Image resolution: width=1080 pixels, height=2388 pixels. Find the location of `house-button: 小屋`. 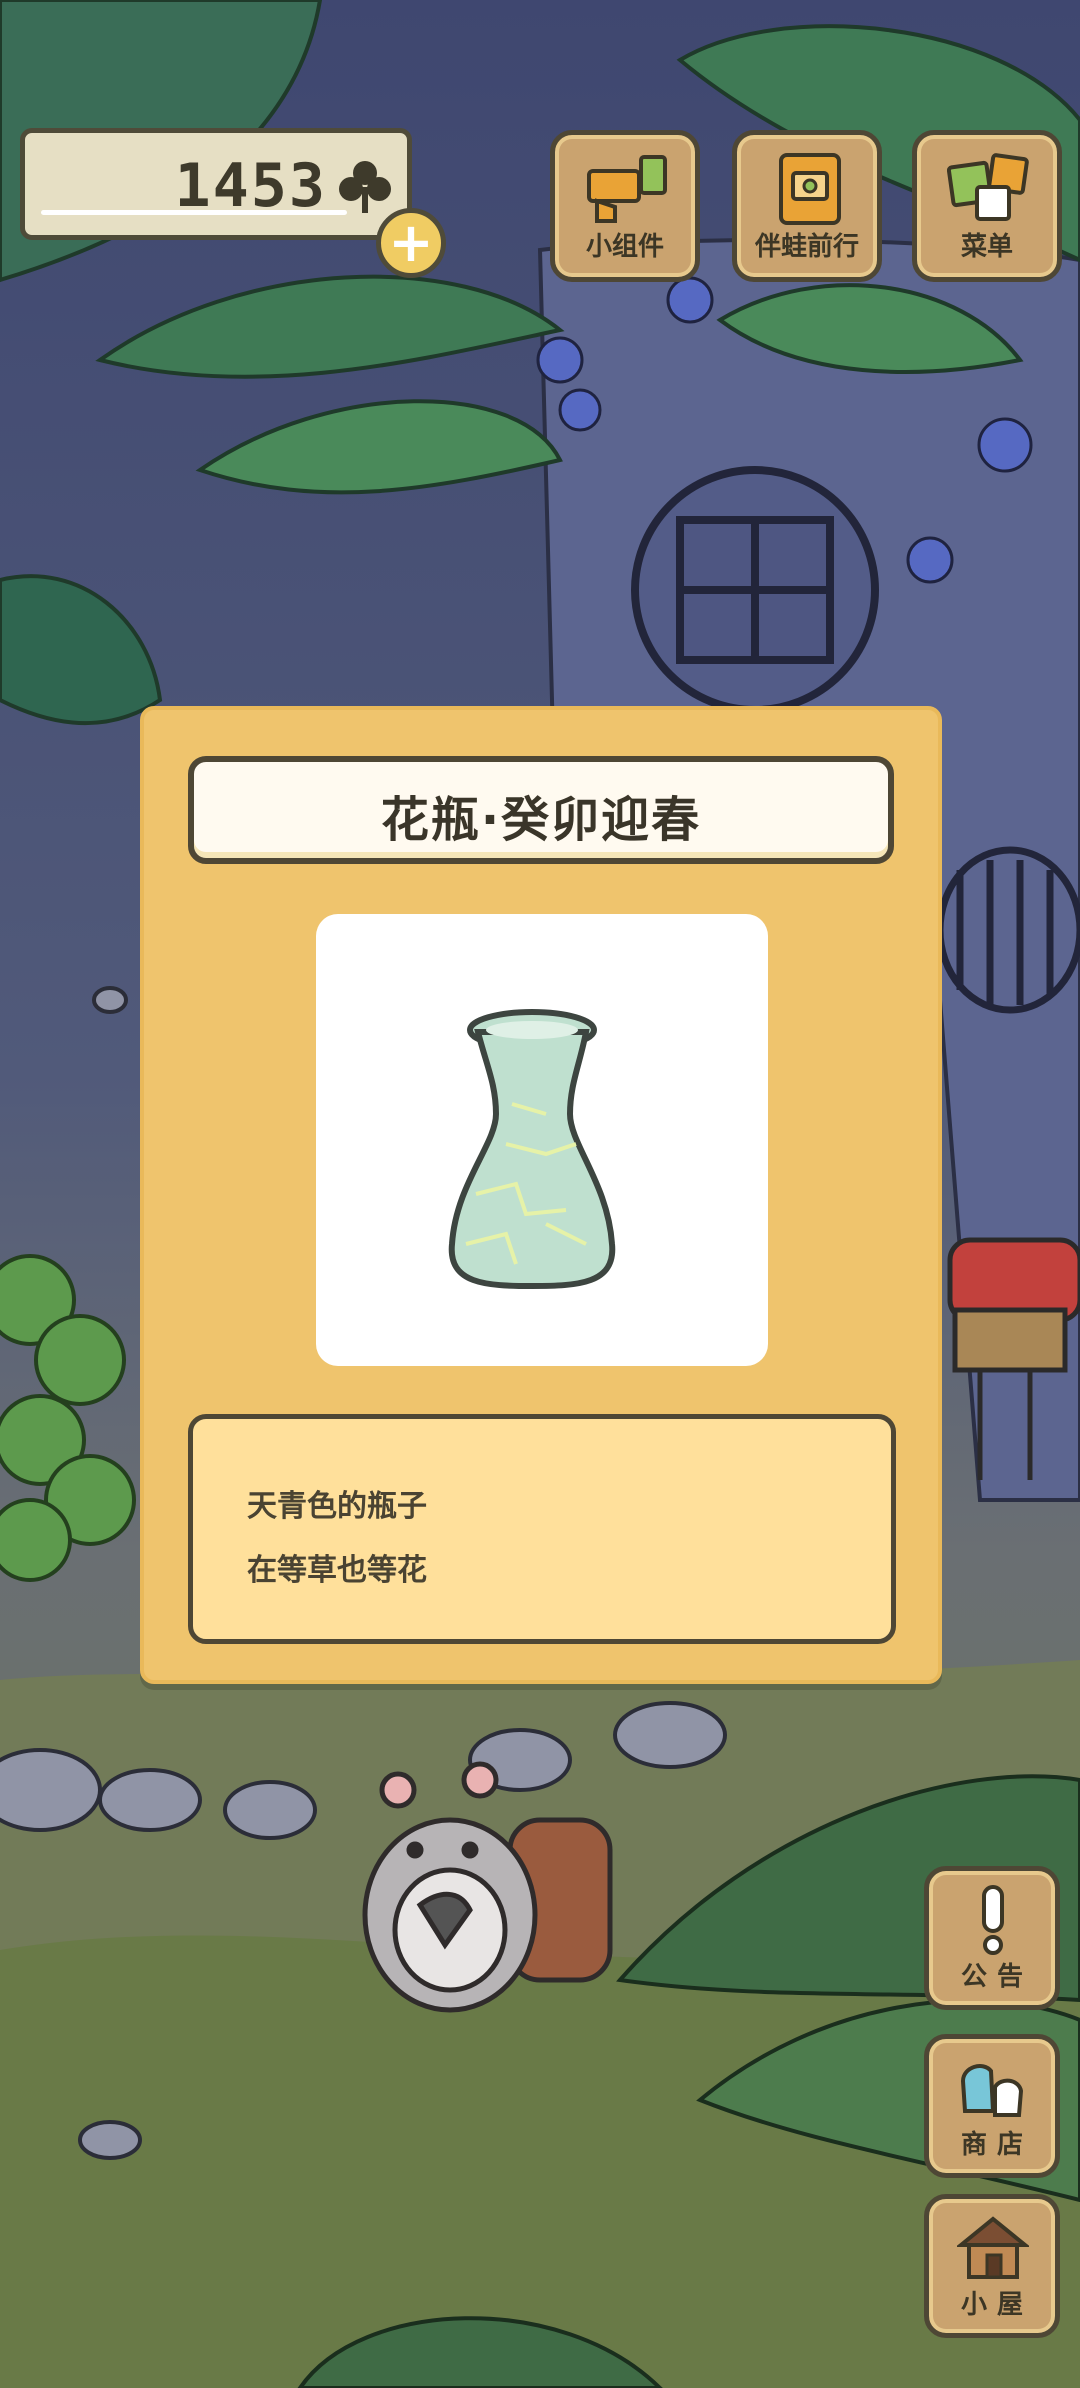

house-button: 小屋 is located at coordinates (992, 2266).